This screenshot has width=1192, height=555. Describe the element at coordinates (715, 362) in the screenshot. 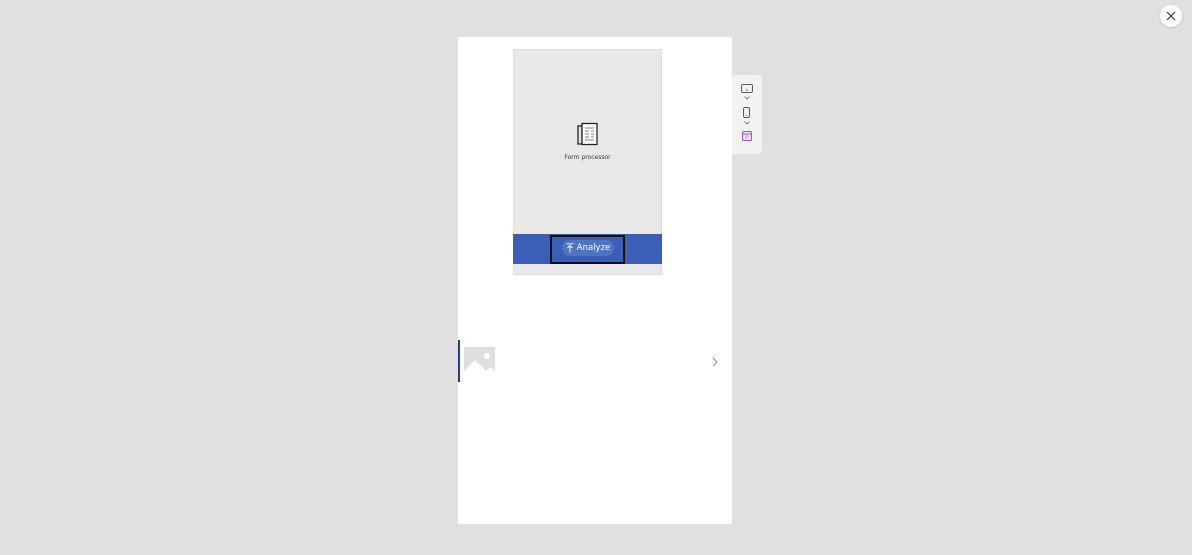

I see `chevron-right-icon` at that location.